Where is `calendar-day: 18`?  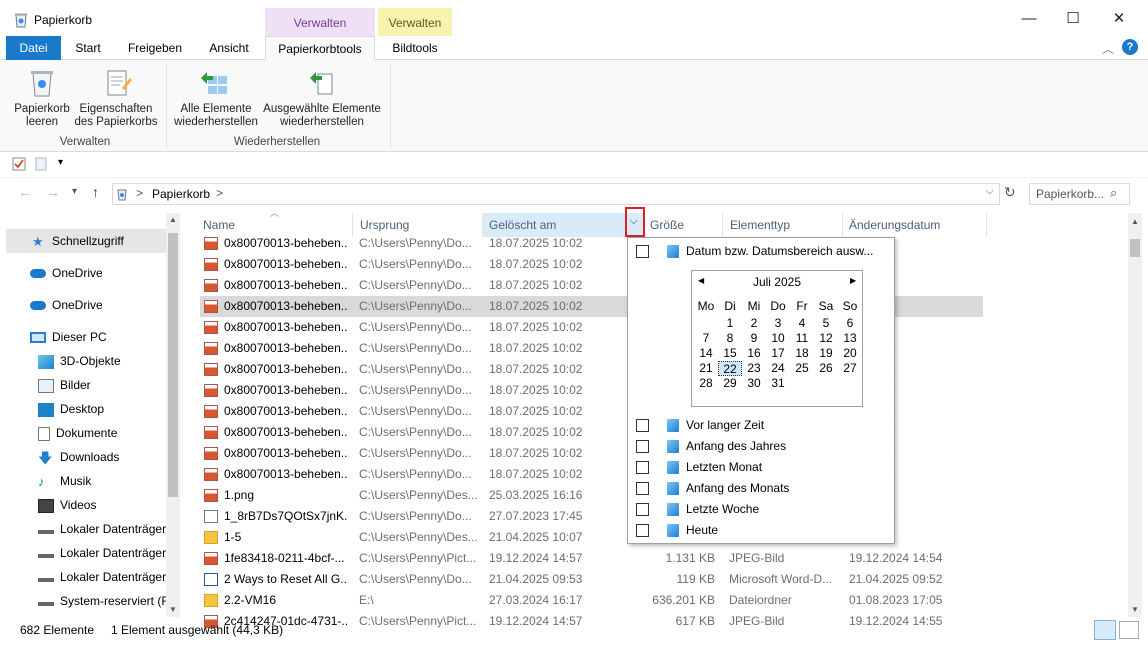
calendar-day: 18 is located at coordinates (802, 353).